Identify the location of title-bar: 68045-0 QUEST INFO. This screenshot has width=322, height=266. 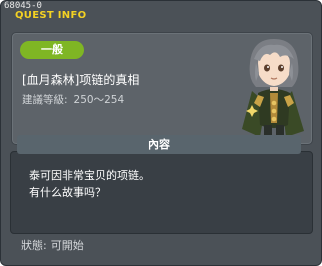
(161, 12).